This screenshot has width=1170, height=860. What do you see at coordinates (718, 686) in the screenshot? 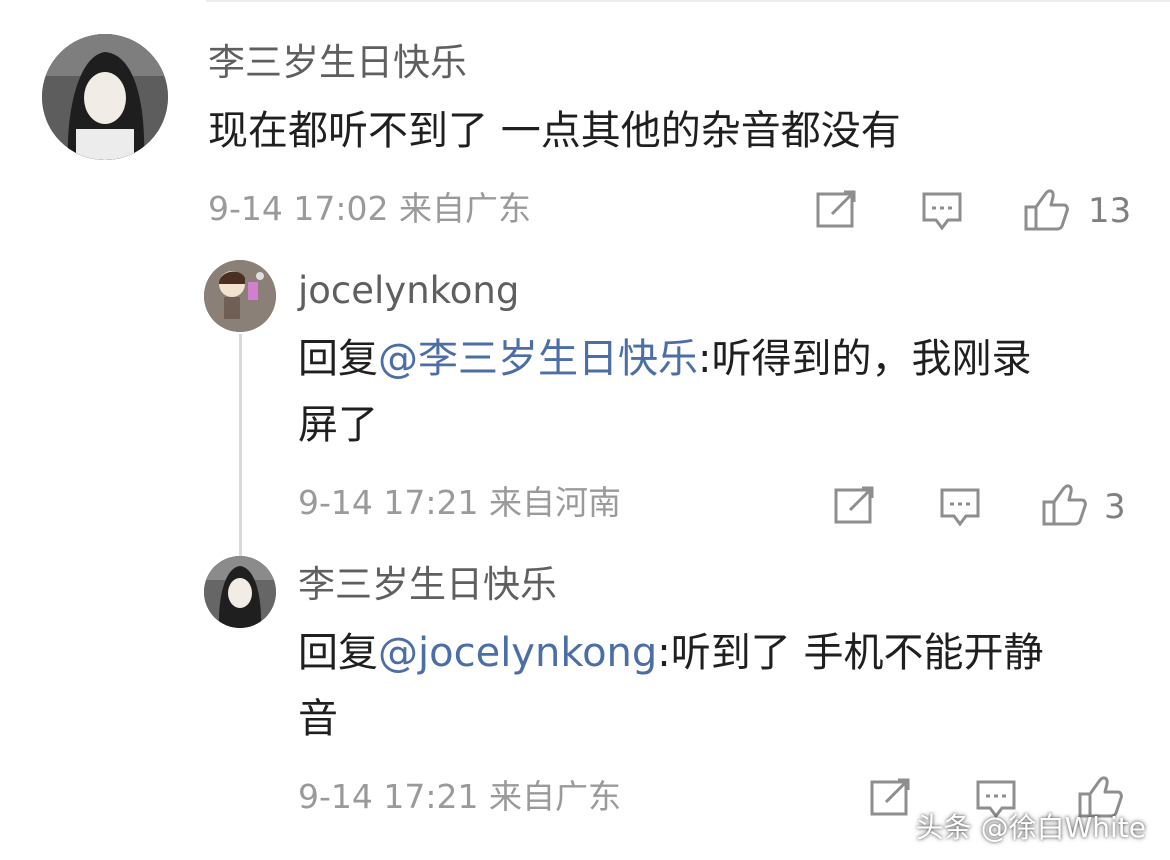
I see `reply-2-content: 回复@jocelynkong:听到了 手机不能开静 音` at bounding box center [718, 686].